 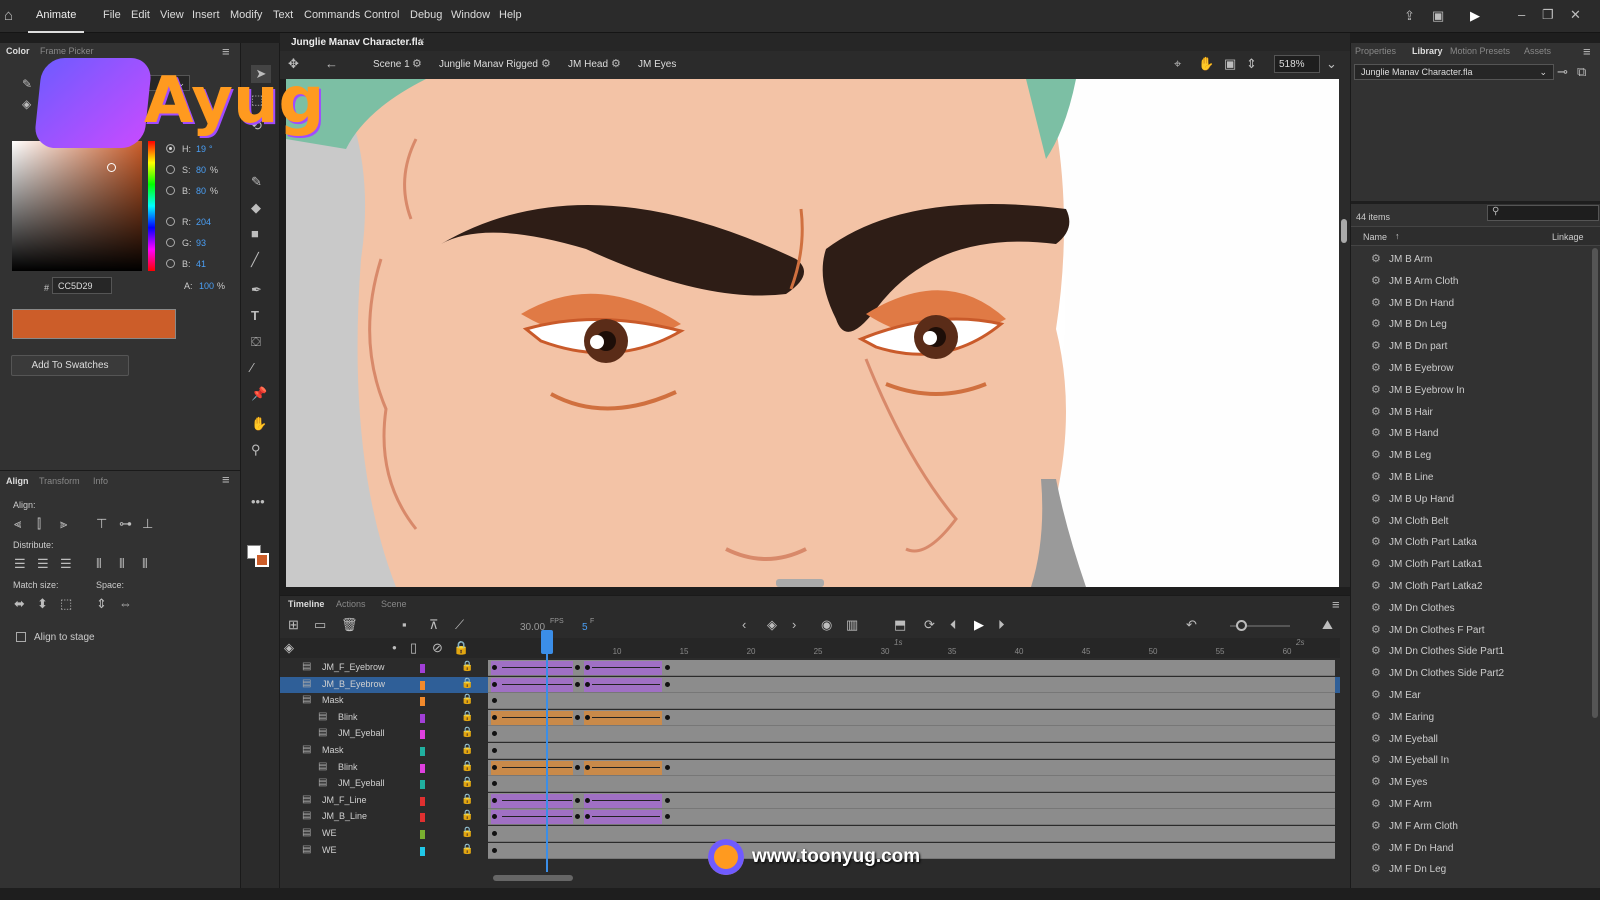 What do you see at coordinates (953, 625) in the screenshot?
I see `step-back-icon: ⏴` at bounding box center [953, 625].